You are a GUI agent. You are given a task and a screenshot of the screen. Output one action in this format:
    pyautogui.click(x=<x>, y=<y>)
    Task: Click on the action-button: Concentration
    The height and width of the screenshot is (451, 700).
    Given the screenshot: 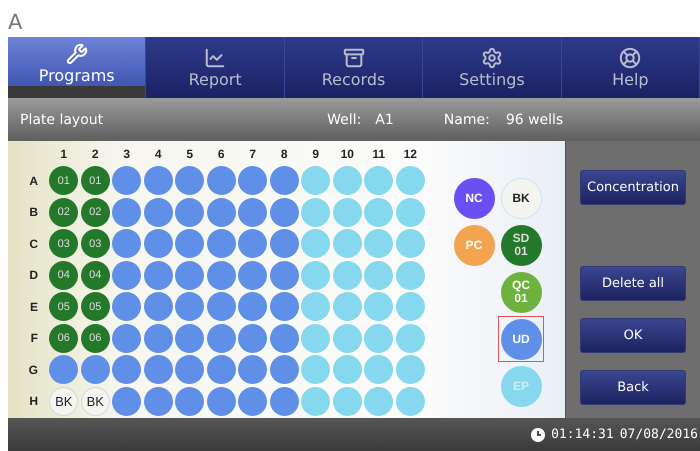 What is the action you would take?
    pyautogui.click(x=633, y=187)
    